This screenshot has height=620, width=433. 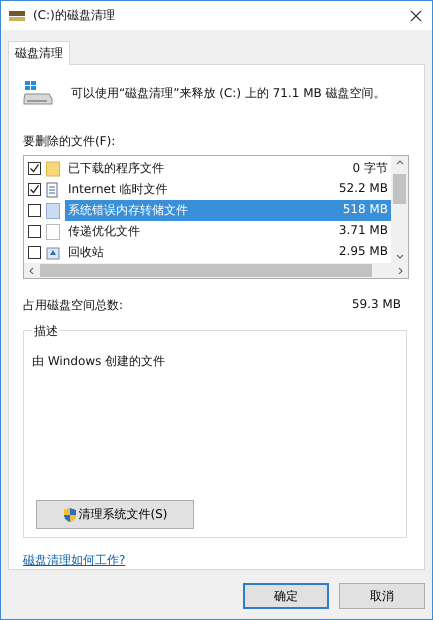 What do you see at coordinates (99, 361) in the screenshot?
I see `description-text: 由 Windows 创建的文件` at bounding box center [99, 361].